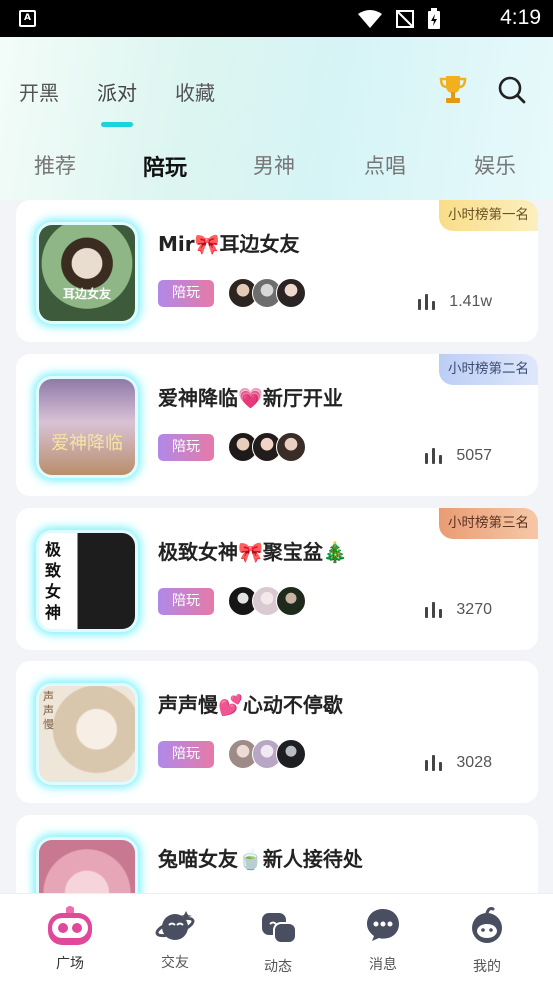 The image size is (553, 983). What do you see at coordinates (86, 294) in the screenshot?
I see `cover-text: 耳边女友` at bounding box center [86, 294].